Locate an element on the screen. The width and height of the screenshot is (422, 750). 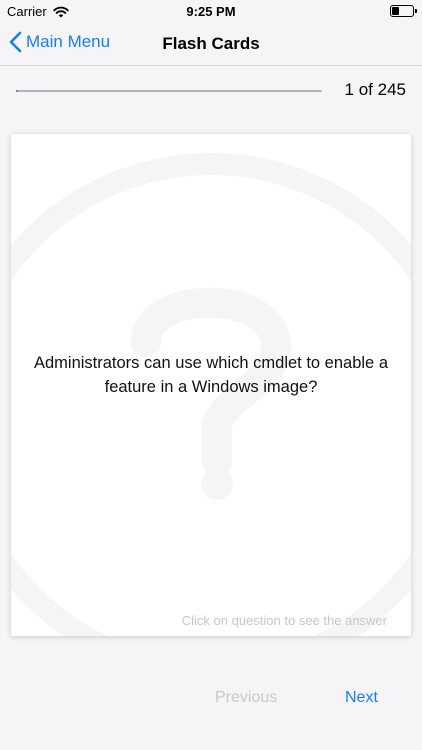
battery-icon is located at coordinates (403, 11).